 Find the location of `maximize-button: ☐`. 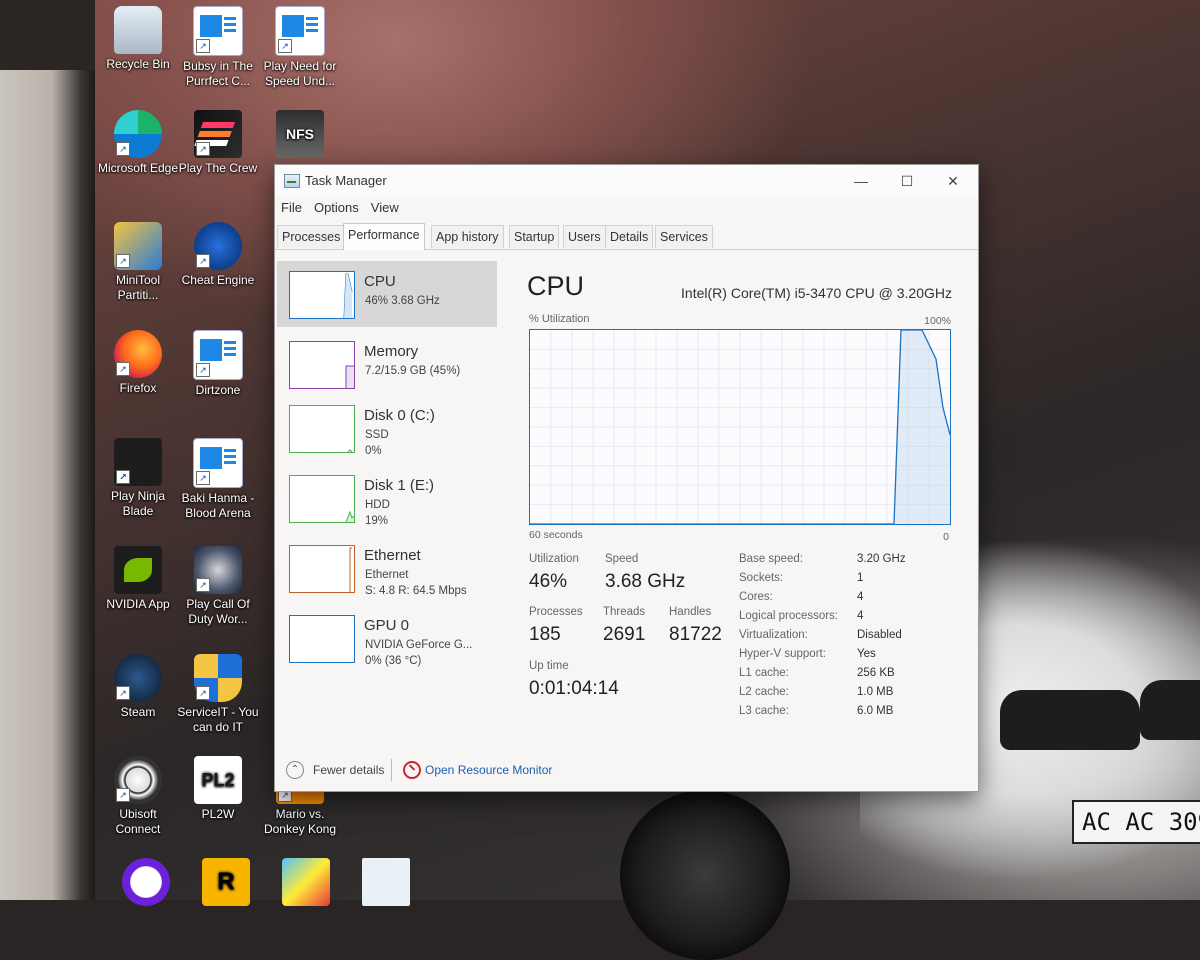

maximize-button: ☐ is located at coordinates (907, 181).